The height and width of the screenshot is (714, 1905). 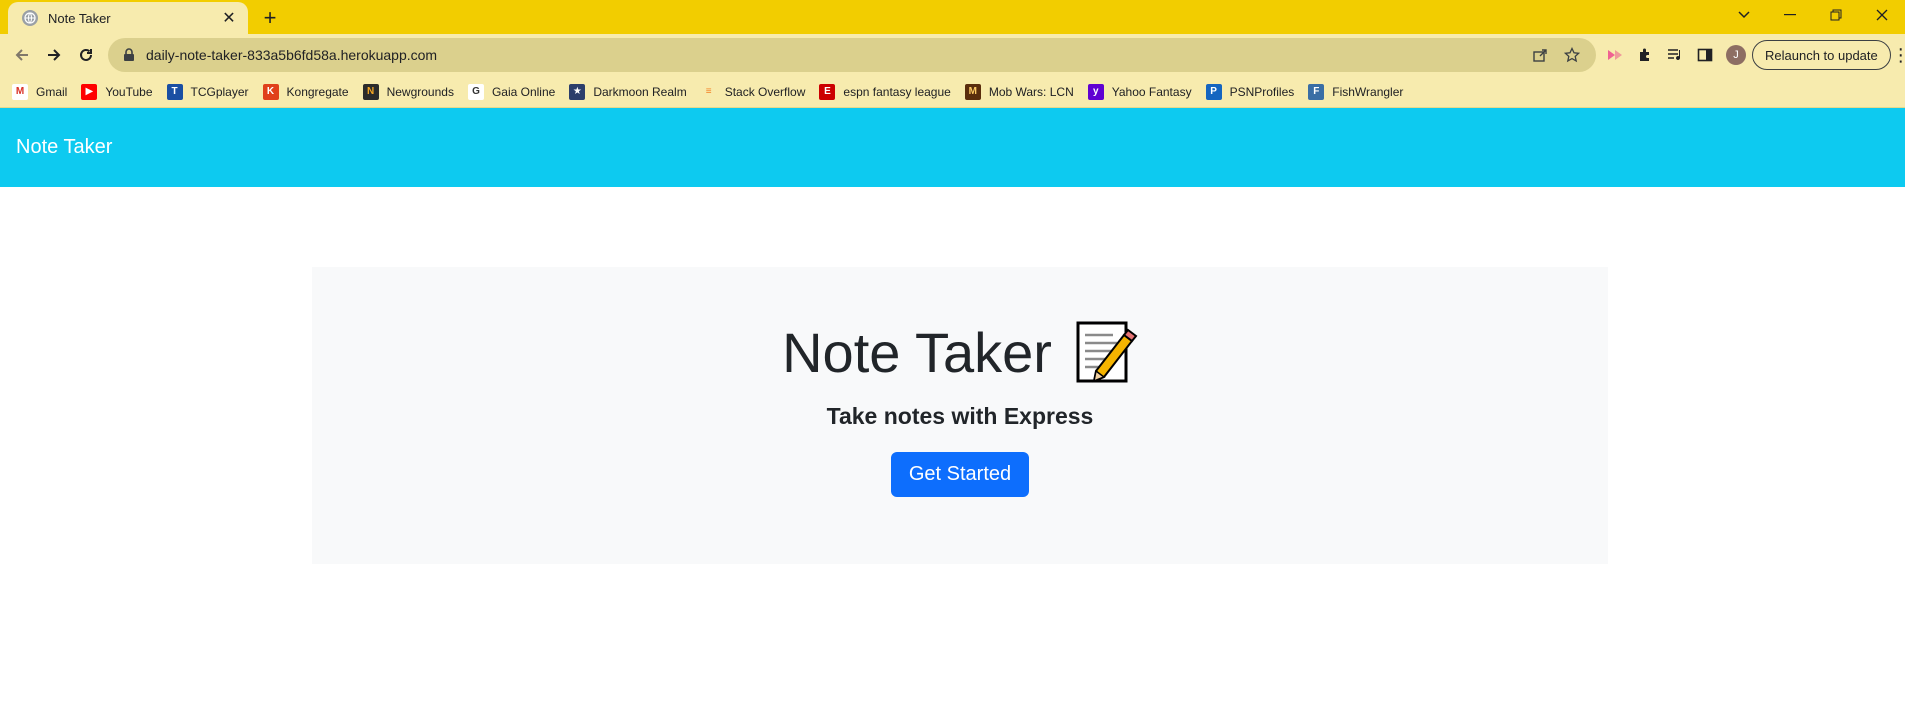 What do you see at coordinates (79, 18) in the screenshot?
I see `tab-title: Note Taker` at bounding box center [79, 18].